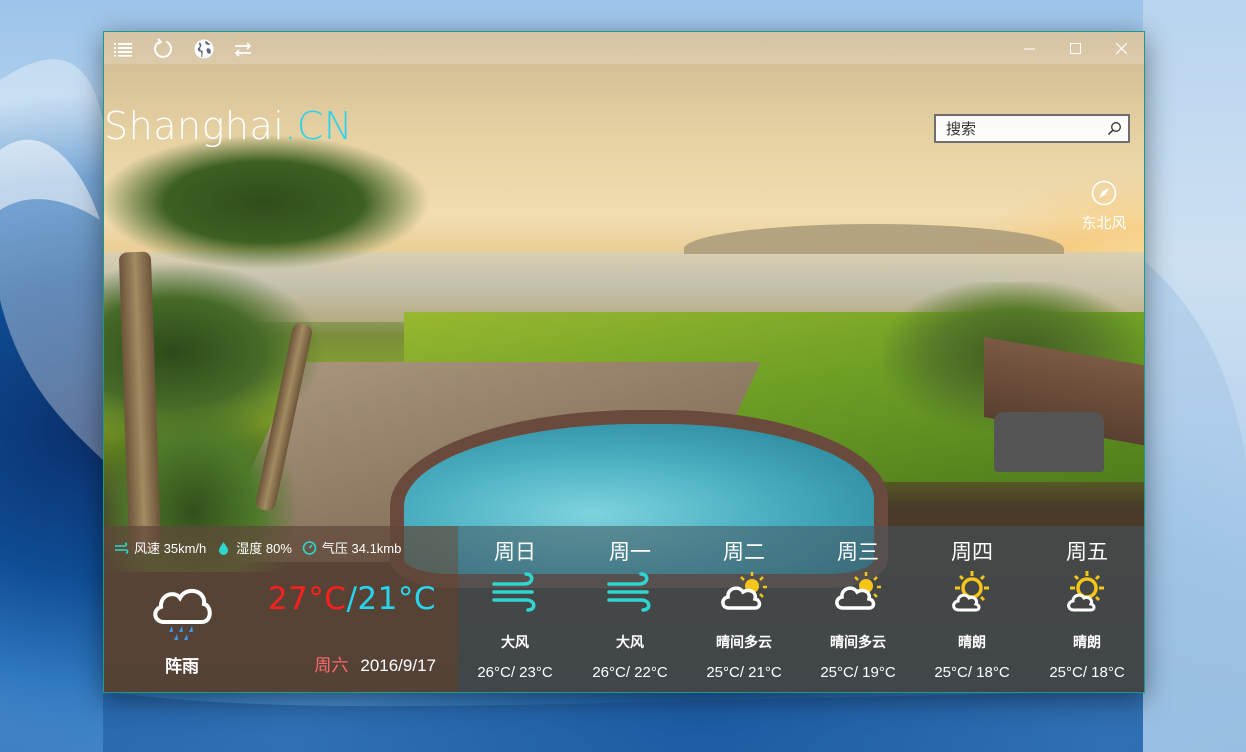 This screenshot has height=752, width=1246. Describe the element at coordinates (1104, 193) in the screenshot. I see `compass-icon` at that location.